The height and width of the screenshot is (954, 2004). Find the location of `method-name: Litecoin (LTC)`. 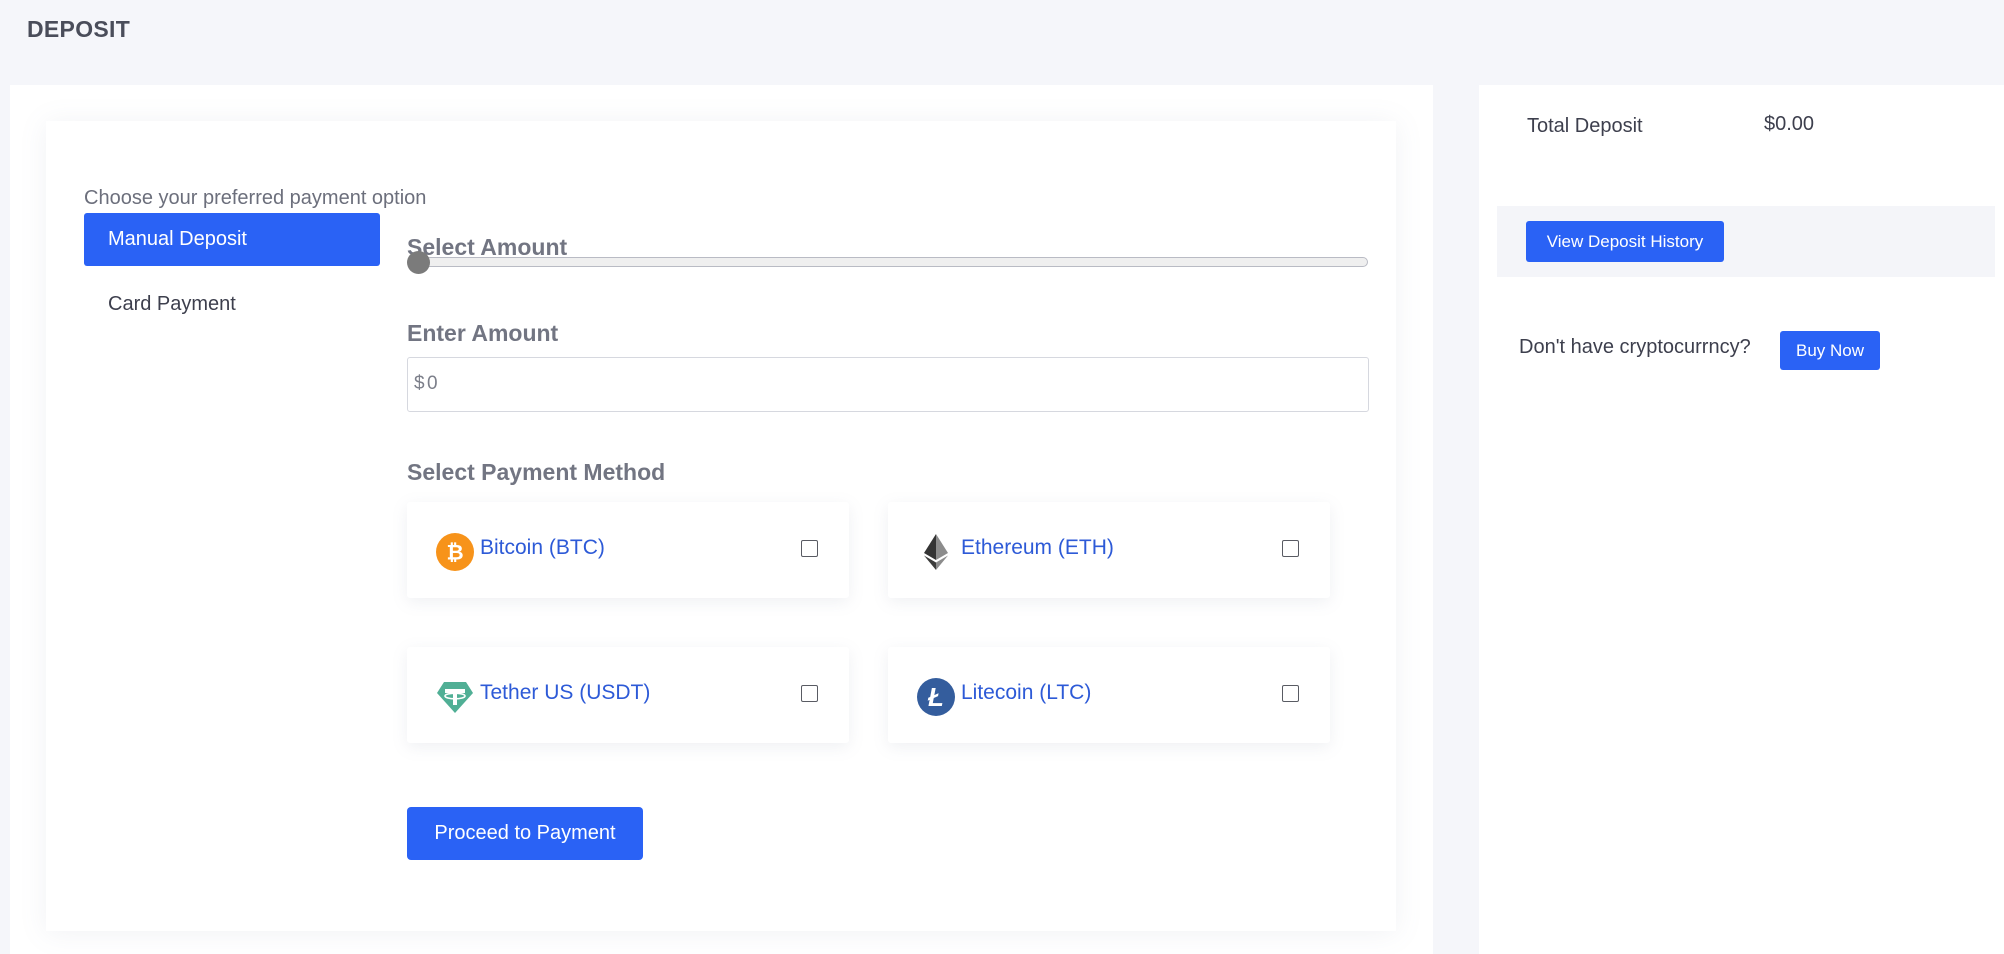

method-name: Litecoin (LTC) is located at coordinates (1026, 692).